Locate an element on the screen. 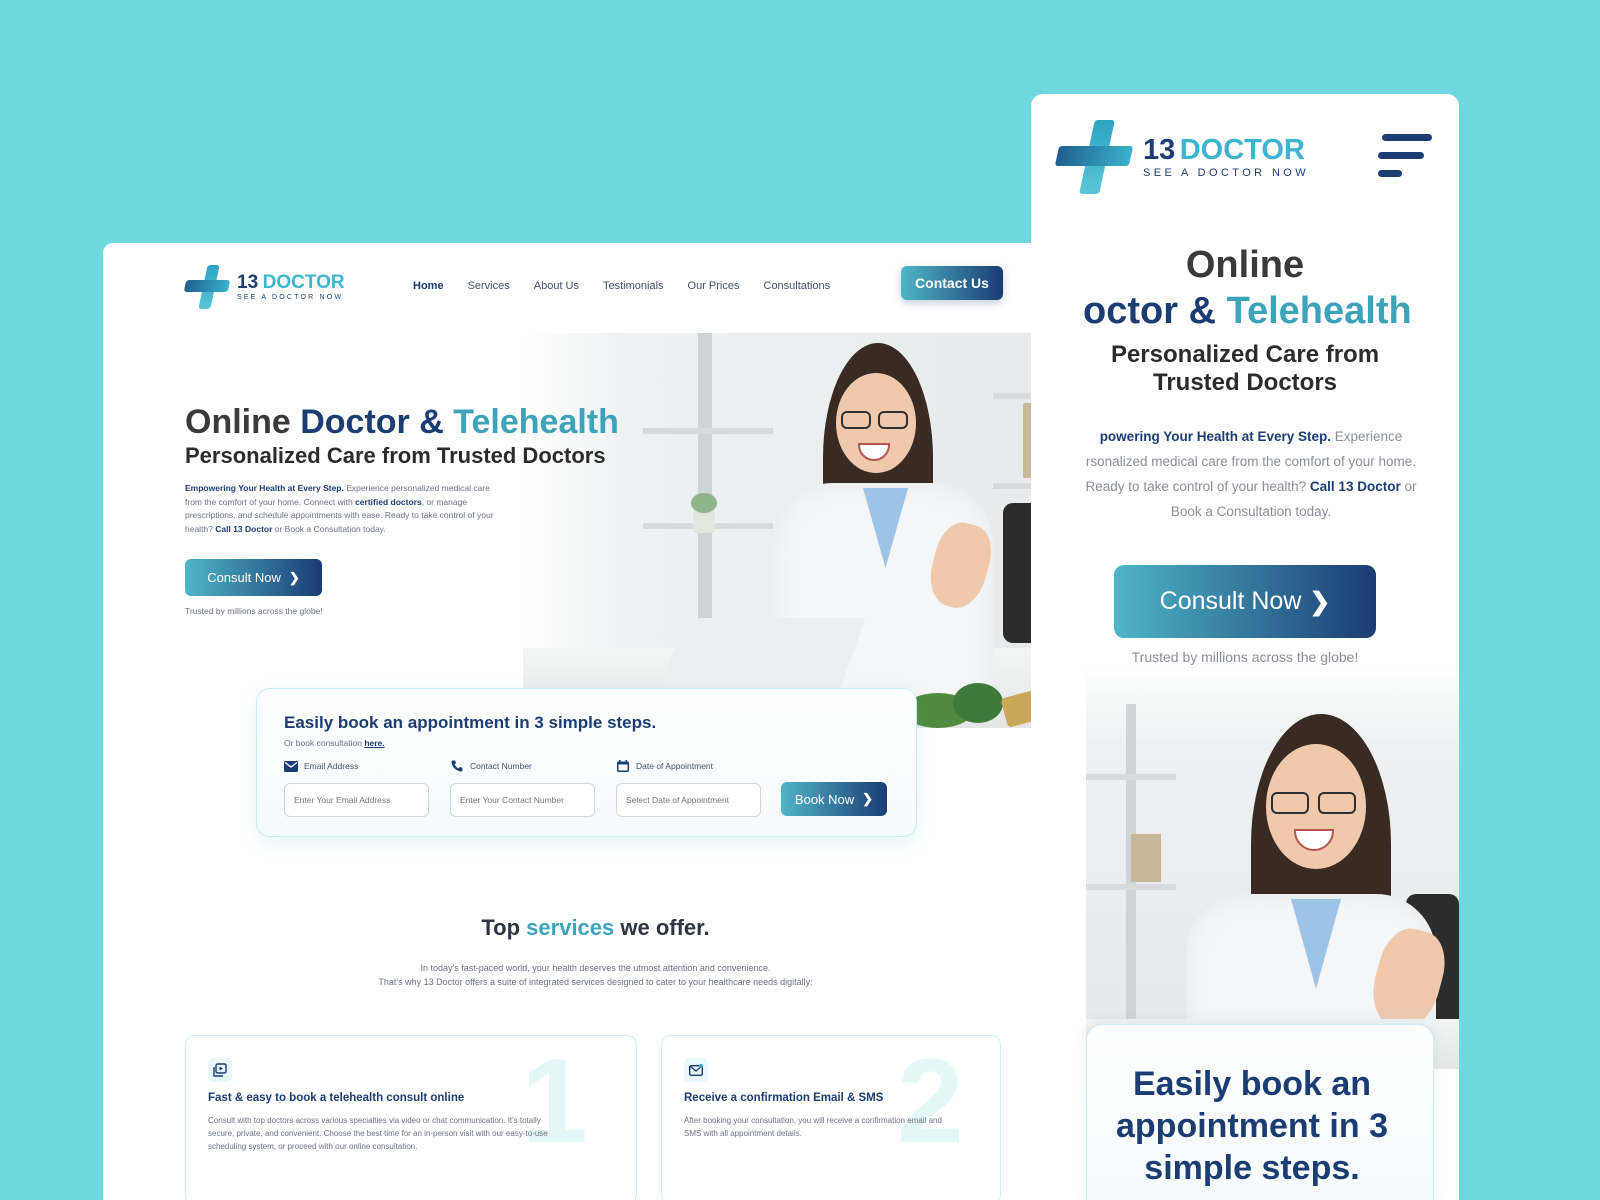 The image size is (1600, 1200). email-label: Email Address is located at coordinates (331, 766).